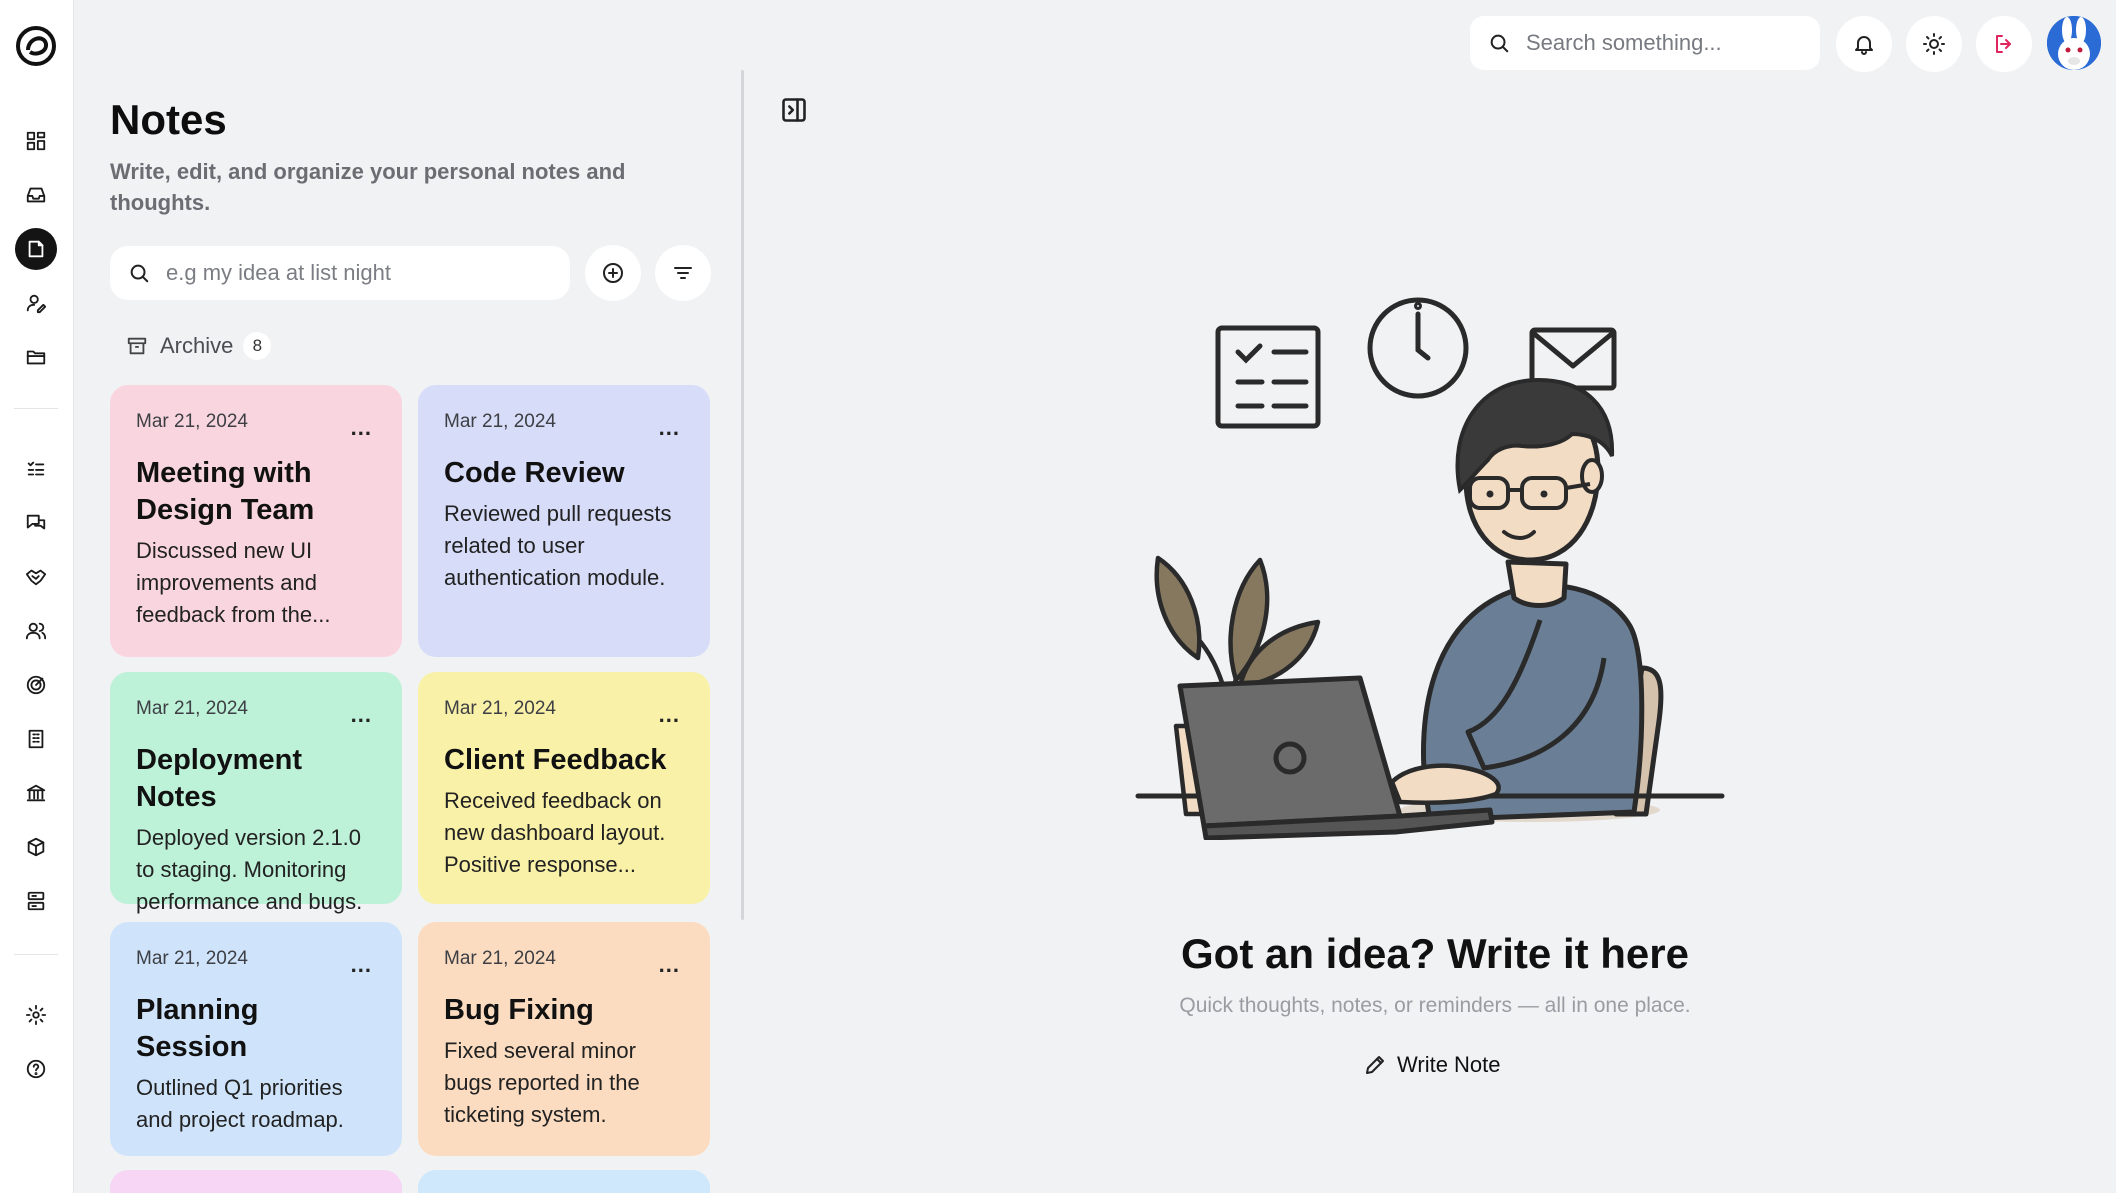 This screenshot has height=1193, width=2116. What do you see at coordinates (36, 739) in the screenshot?
I see `sidebar-item-building` at bounding box center [36, 739].